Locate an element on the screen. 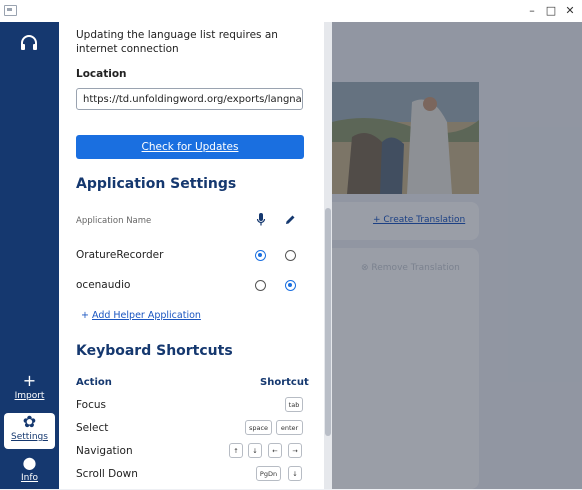  shortcut-row-focus: Focus is located at coordinates (91, 405).